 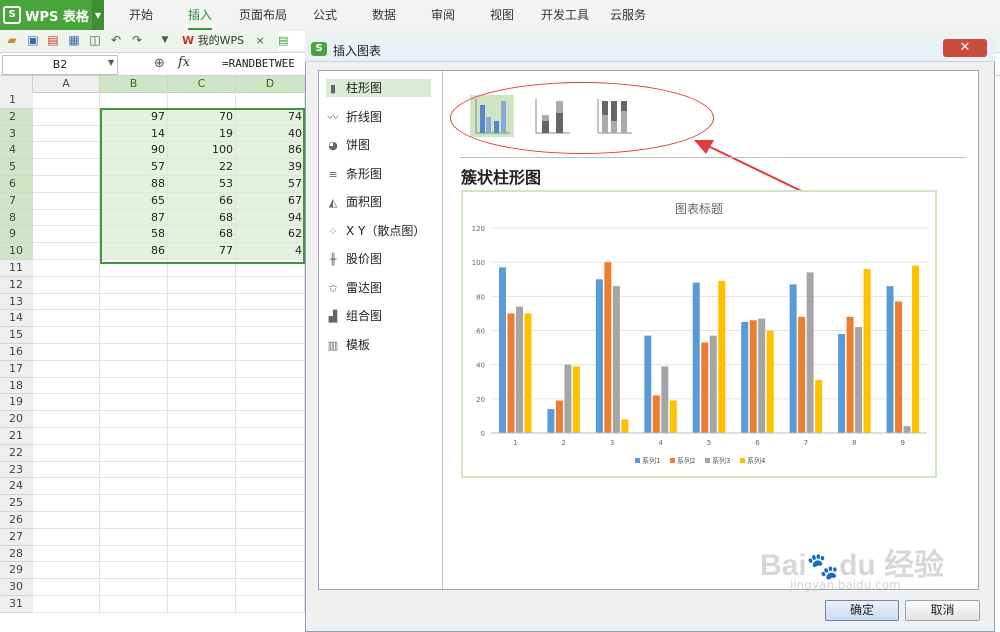 I want to click on grid-cell: 68, so click(x=202, y=218).